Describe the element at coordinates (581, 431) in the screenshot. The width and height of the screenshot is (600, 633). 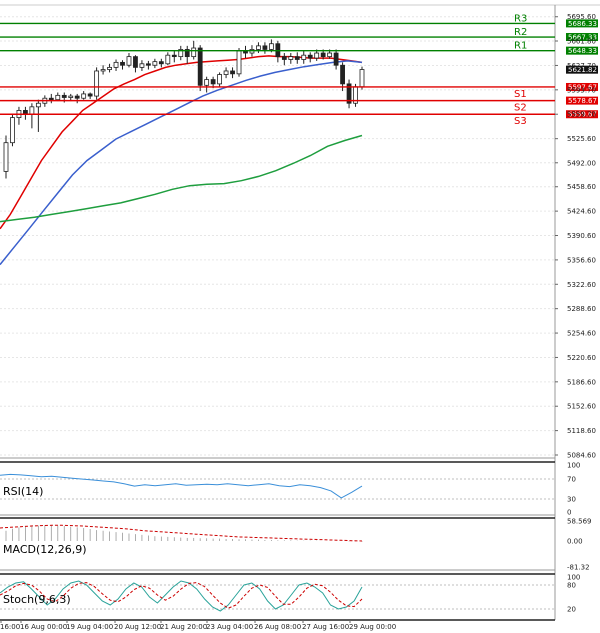
I see `y-tick-label: 5118.60` at that location.